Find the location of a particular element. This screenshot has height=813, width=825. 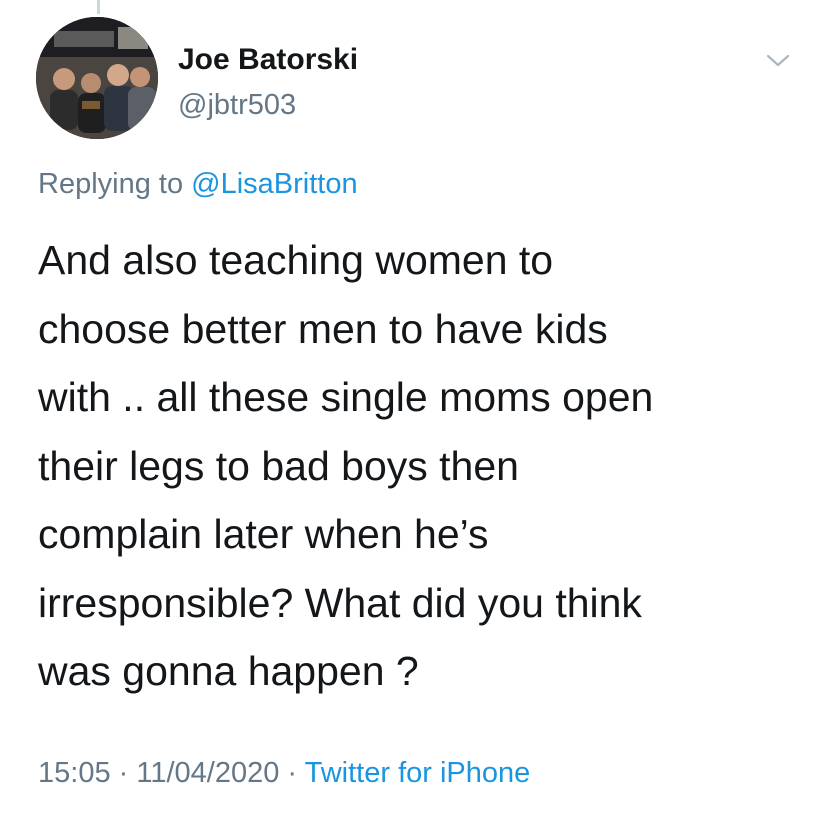

tweet-source-link: Twitter for iPhone is located at coordinates (418, 773).